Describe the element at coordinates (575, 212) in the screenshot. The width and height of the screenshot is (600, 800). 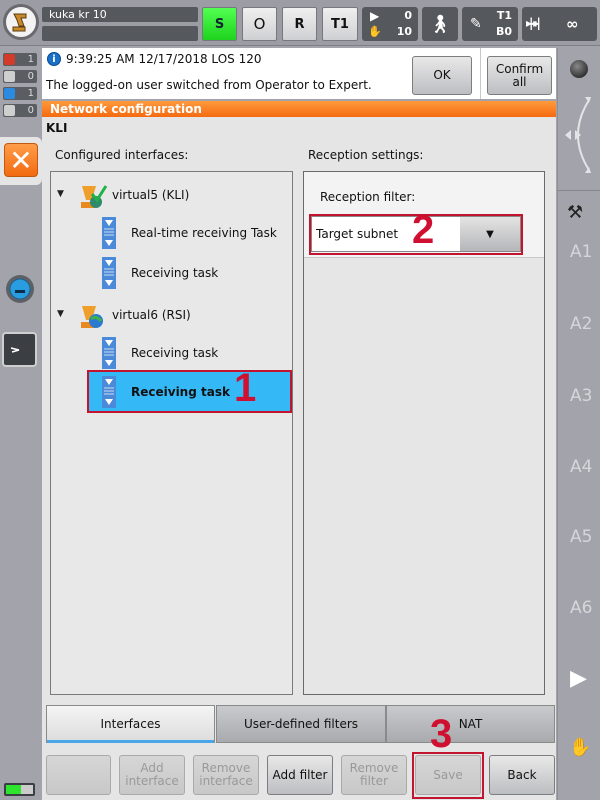
I see `axis-coordinate-system-icon: ⚒` at that location.